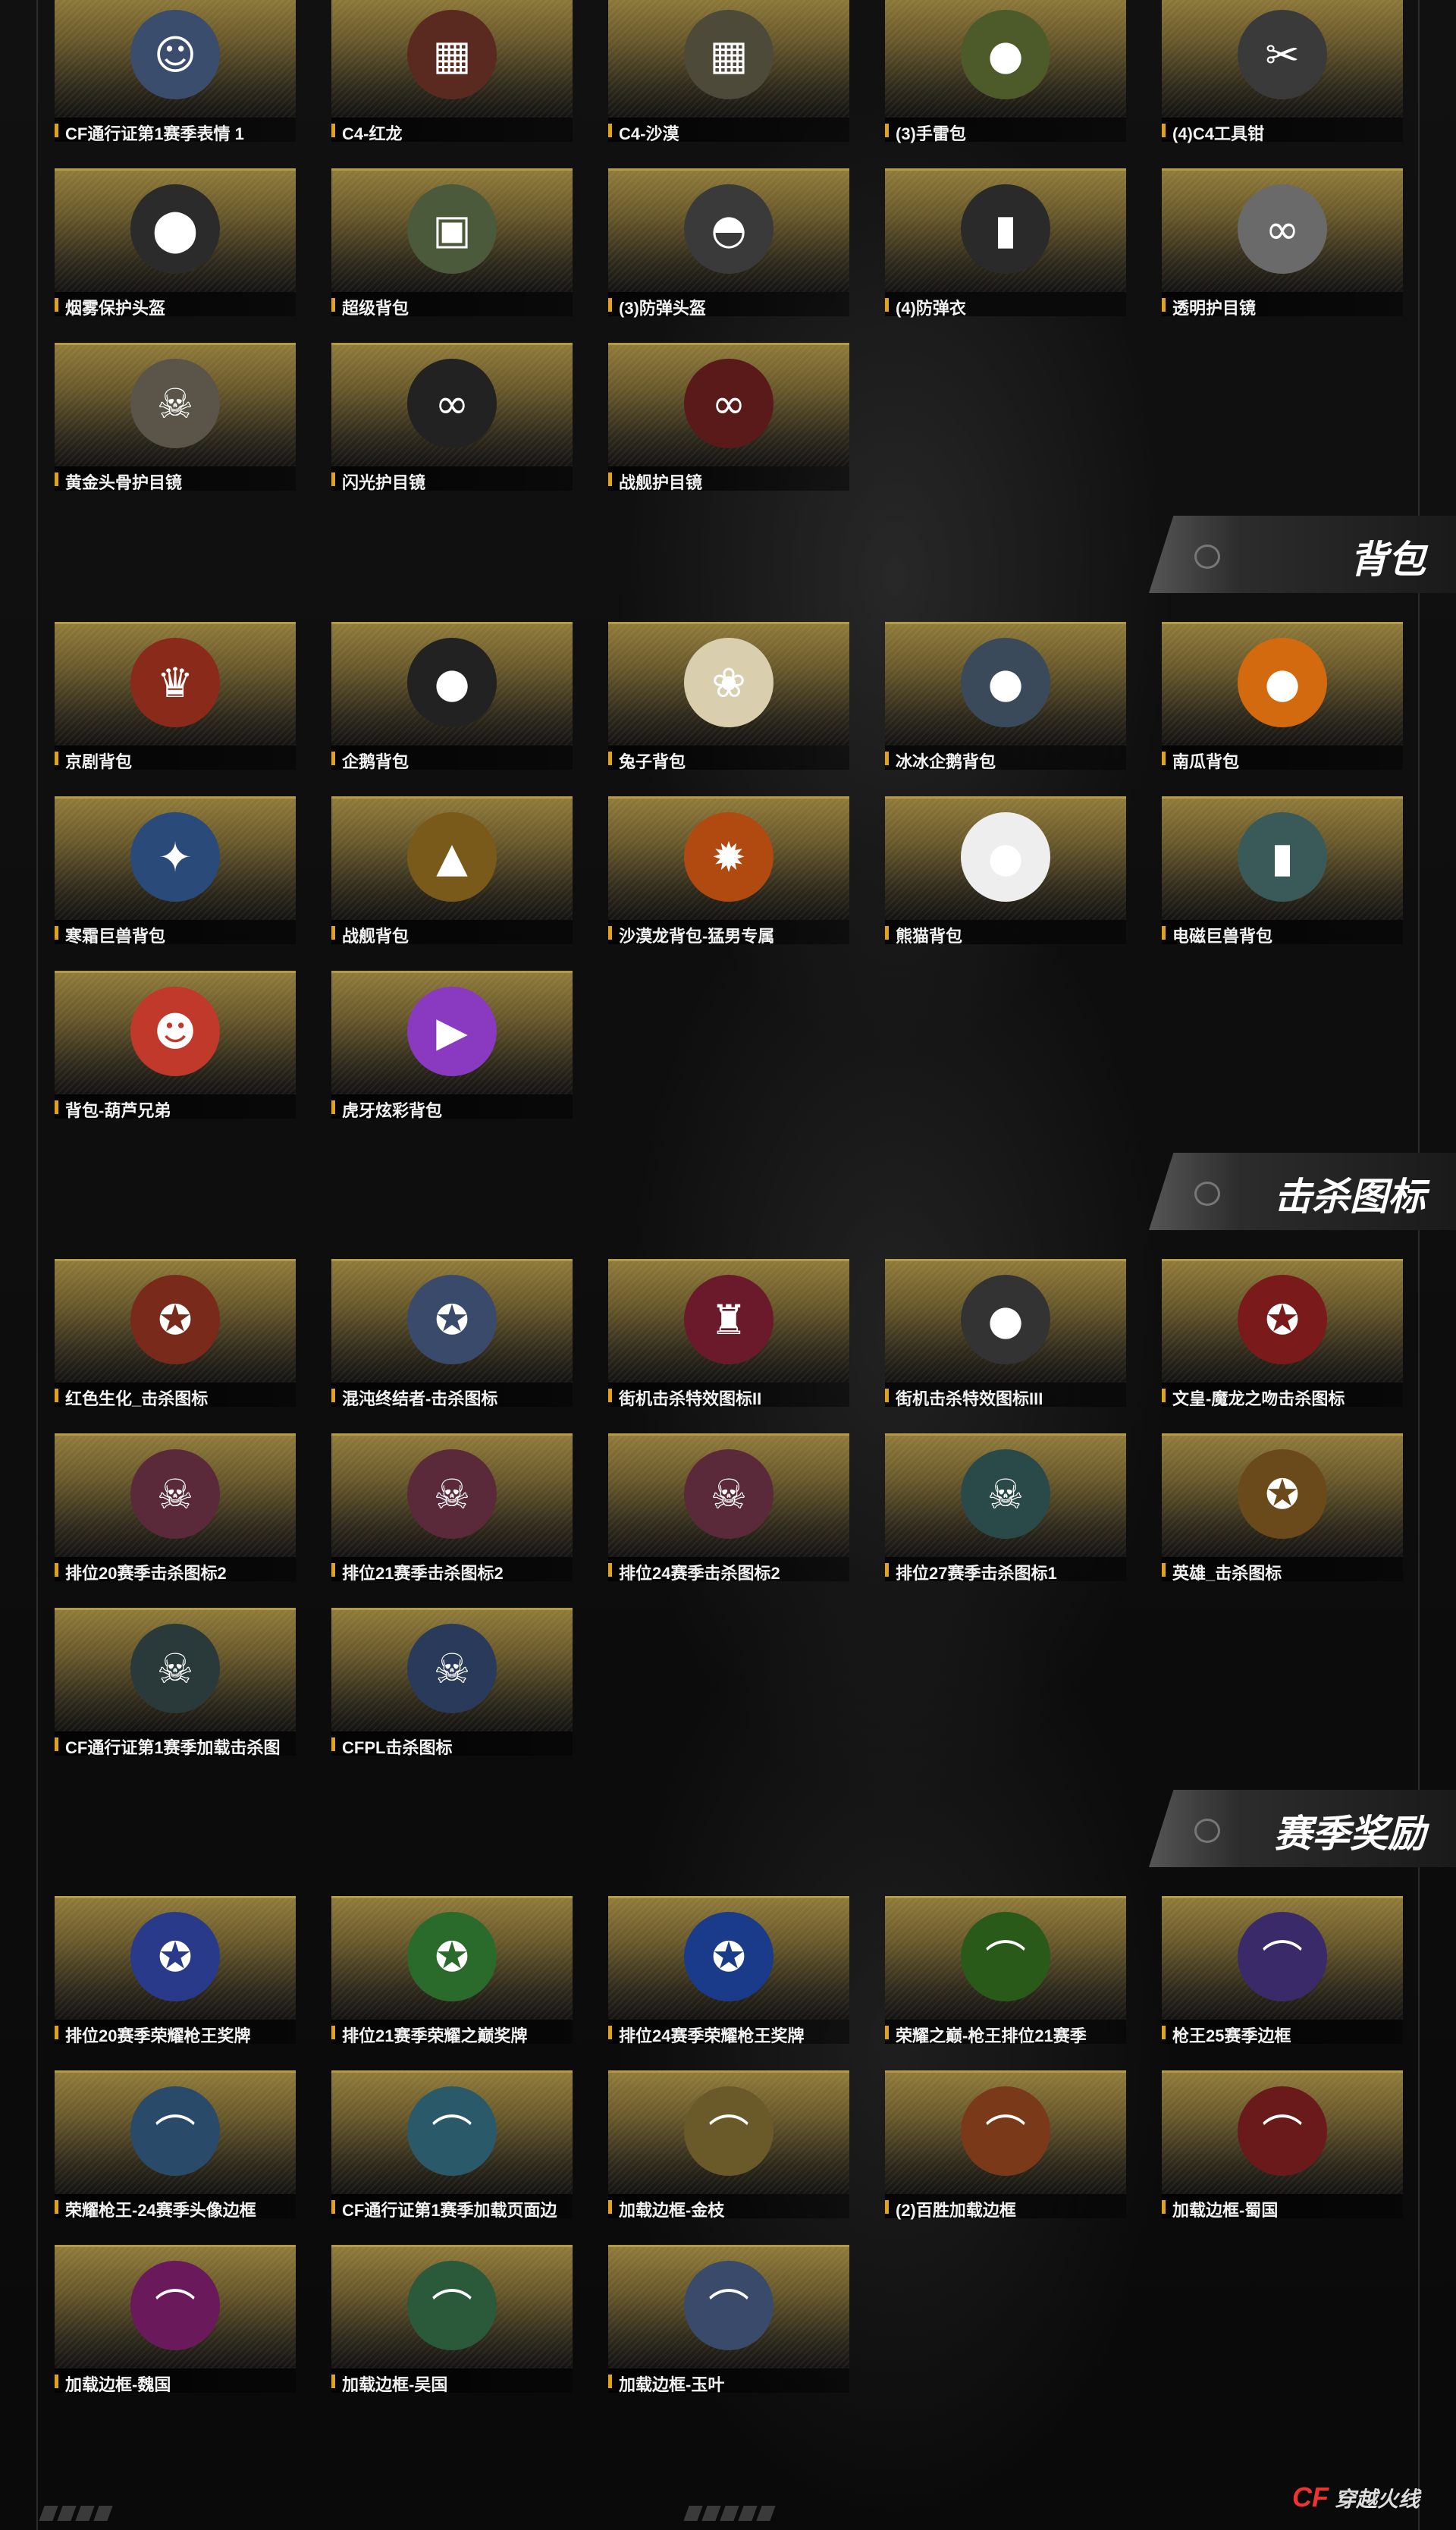 This screenshot has height=2530, width=1456. I want to click on item-card: ⌒ 荣耀之巅-枪王排位21赛季, so click(1005, 1970).